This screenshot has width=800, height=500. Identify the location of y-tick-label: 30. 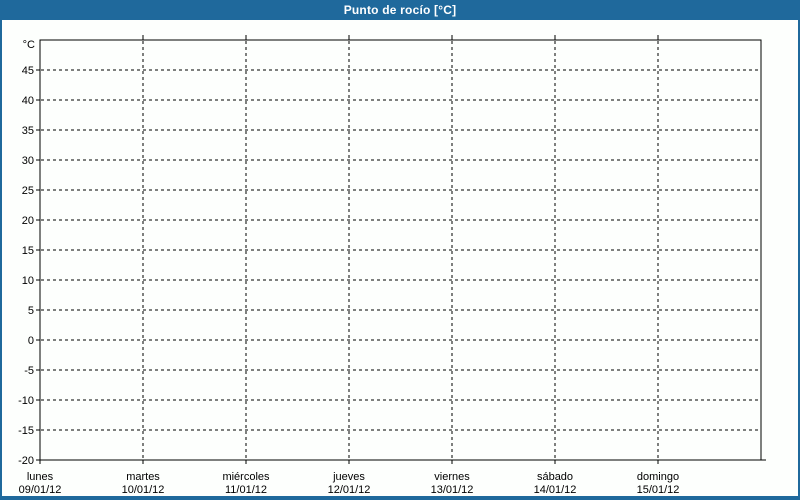
(28, 161).